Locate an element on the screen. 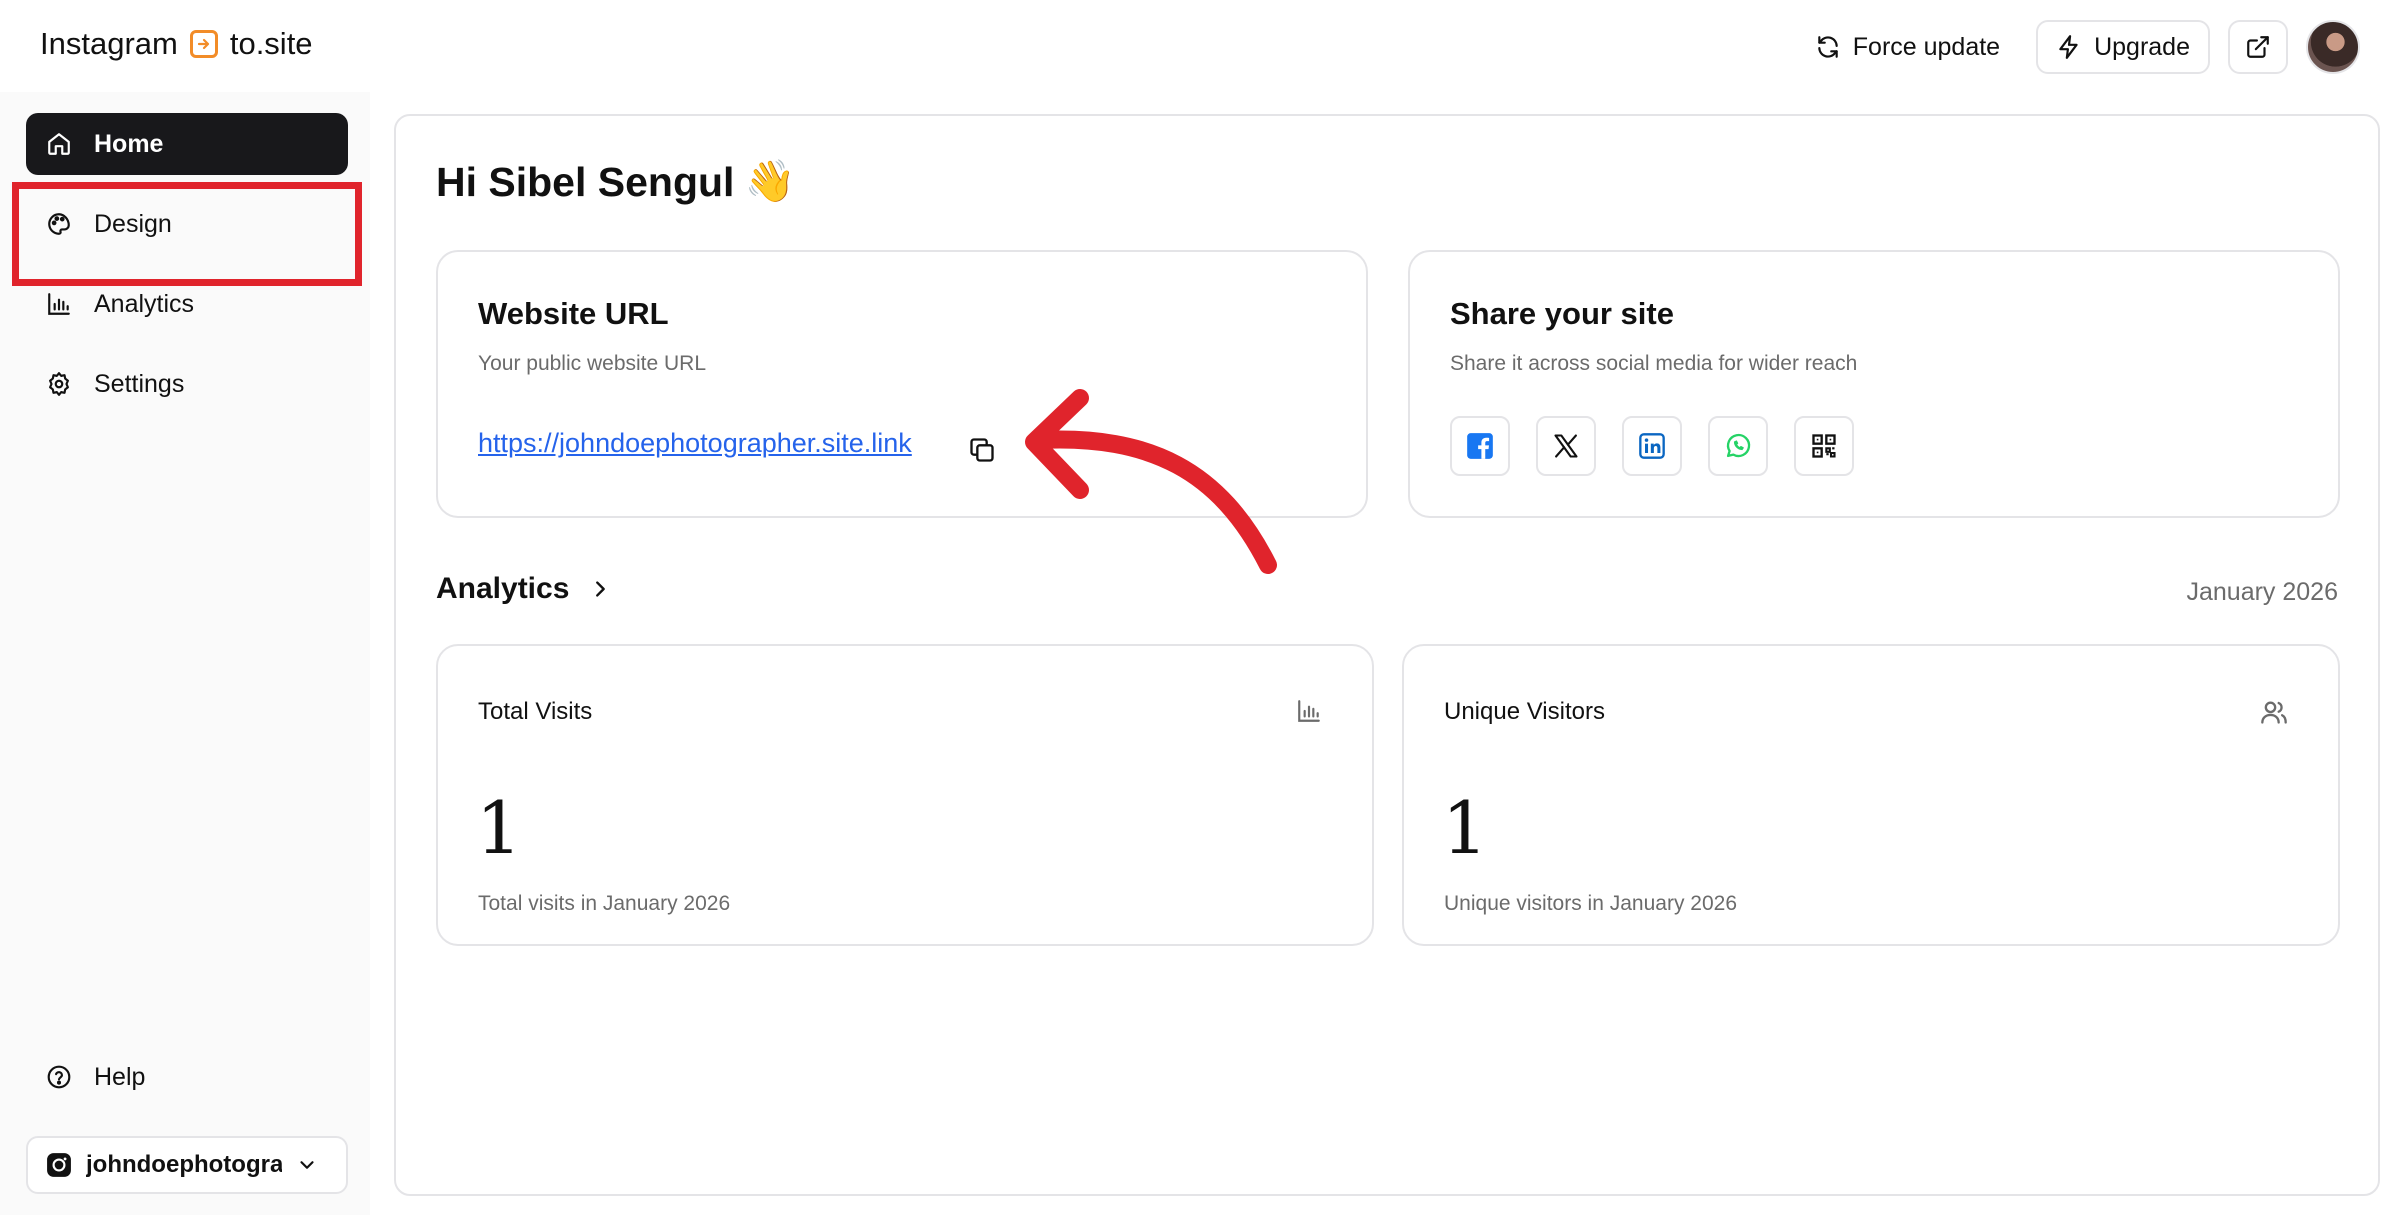 This screenshot has height=1215, width=2400. share-facebook-button is located at coordinates (1480, 446).